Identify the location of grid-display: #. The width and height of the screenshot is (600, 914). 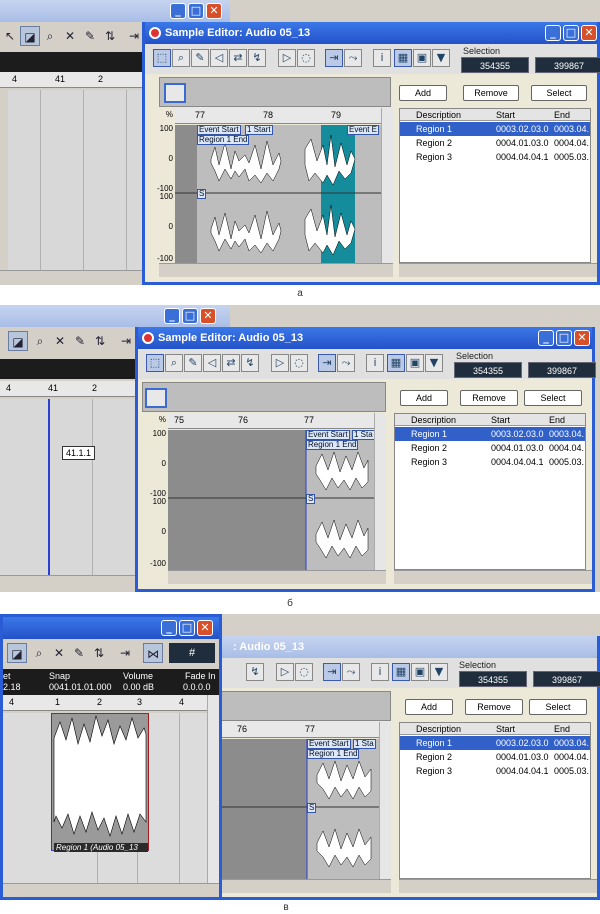
(192, 653).